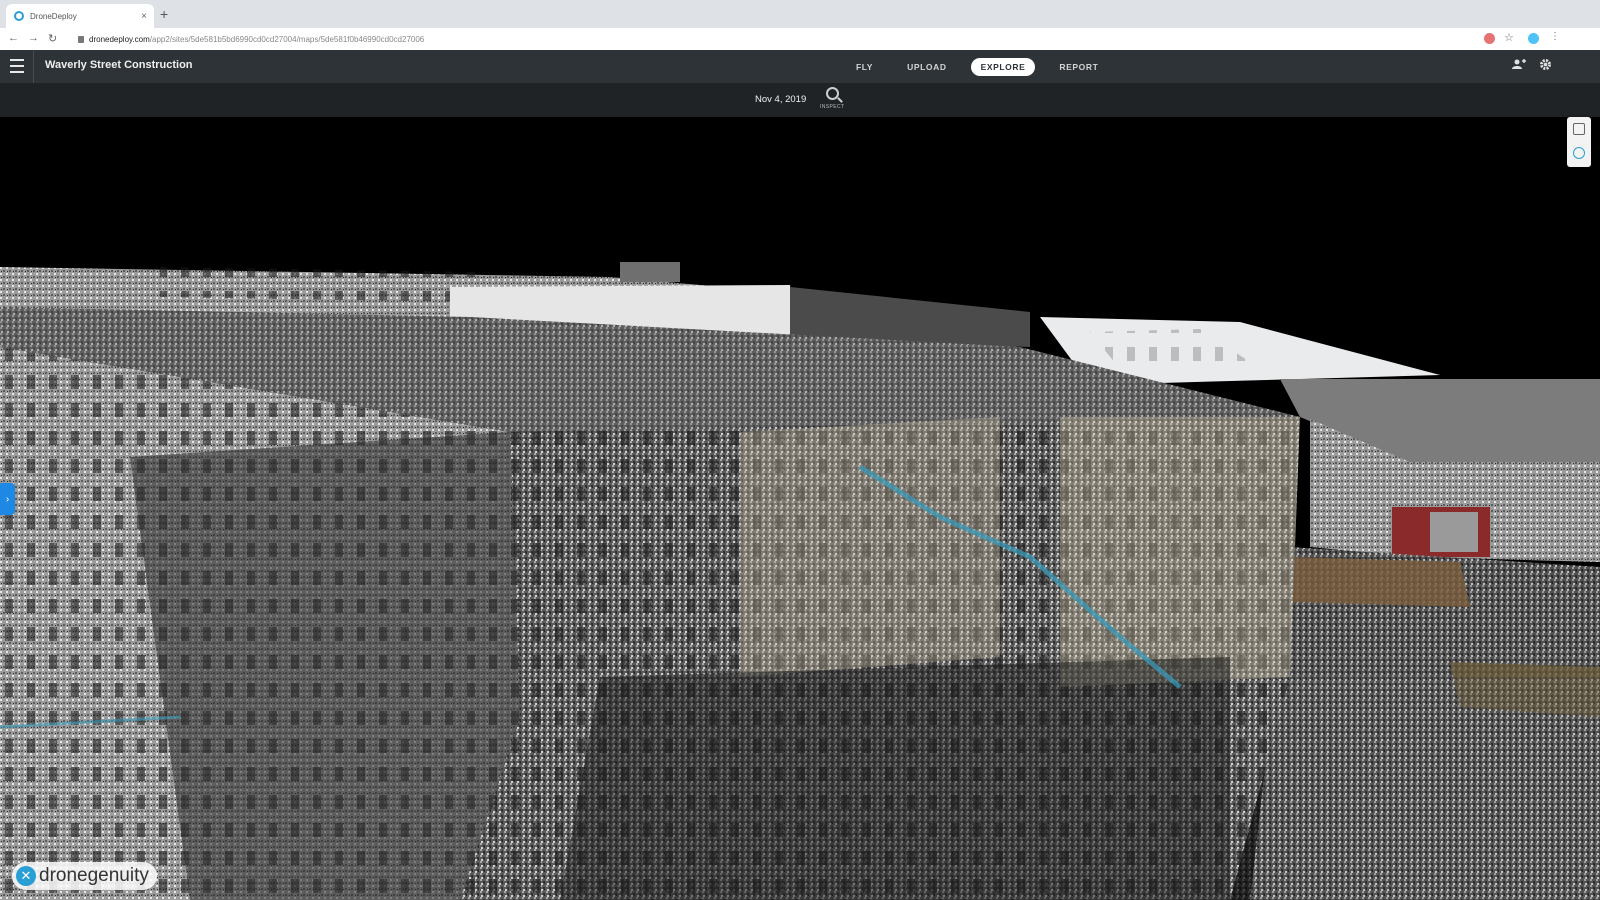 The height and width of the screenshot is (900, 1600). Describe the element at coordinates (53, 16) in the screenshot. I see `browser-tab-title: DroneDeploy` at that location.